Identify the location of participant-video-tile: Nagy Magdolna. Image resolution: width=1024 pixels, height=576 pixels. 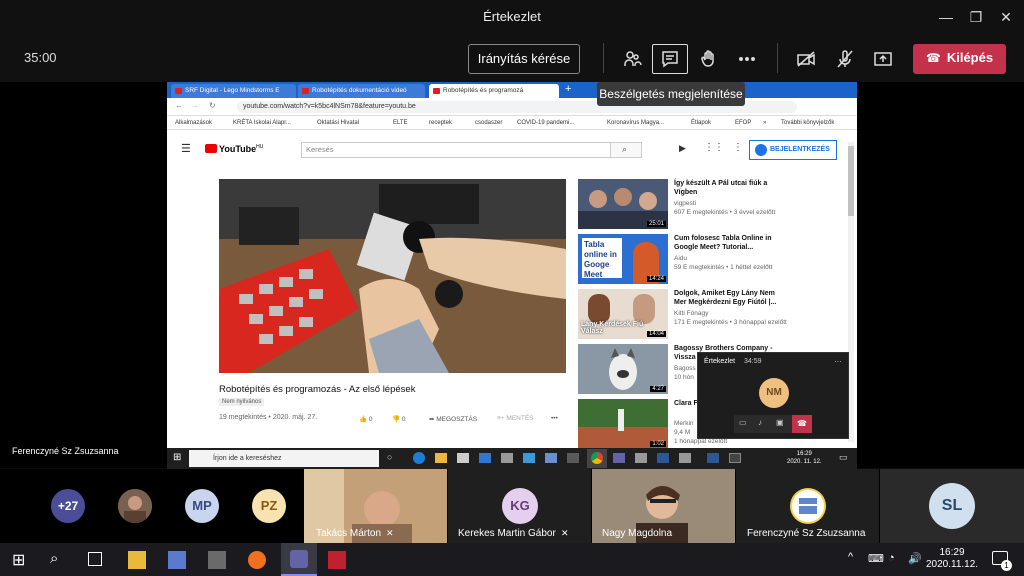
(663, 506).